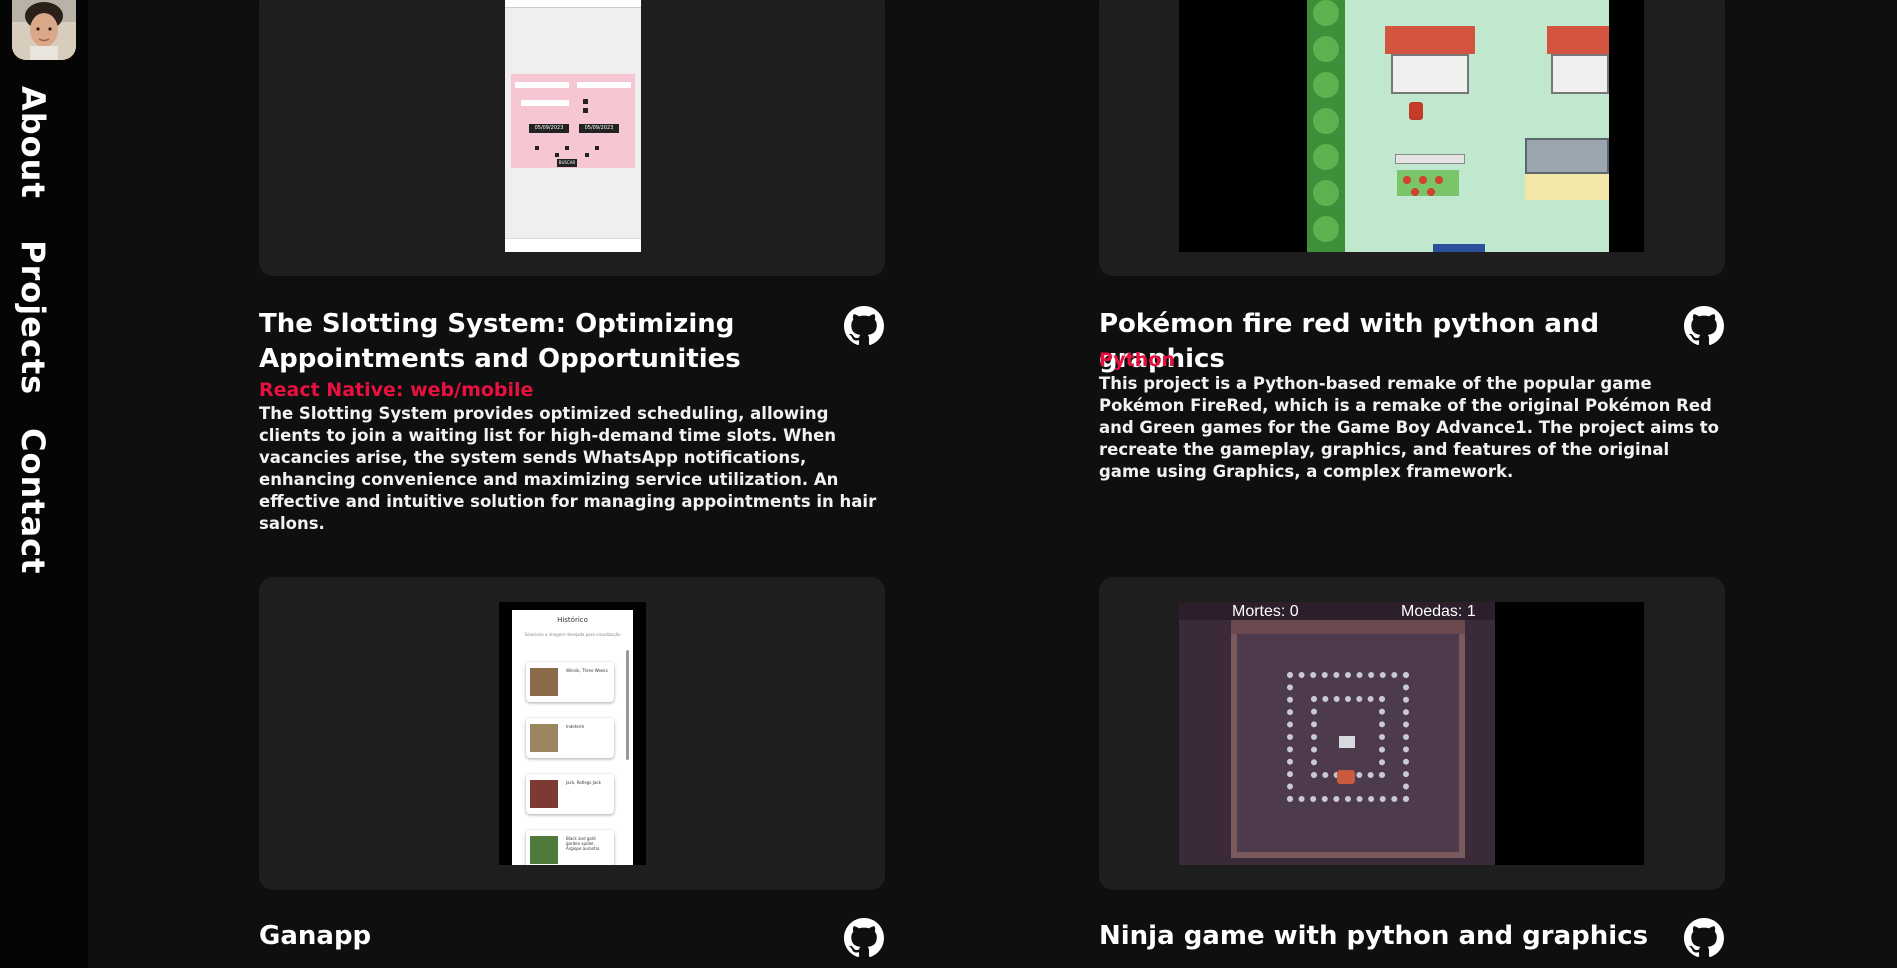 This screenshot has width=1897, height=968. I want to click on list-item: Indeterm, so click(570, 738).